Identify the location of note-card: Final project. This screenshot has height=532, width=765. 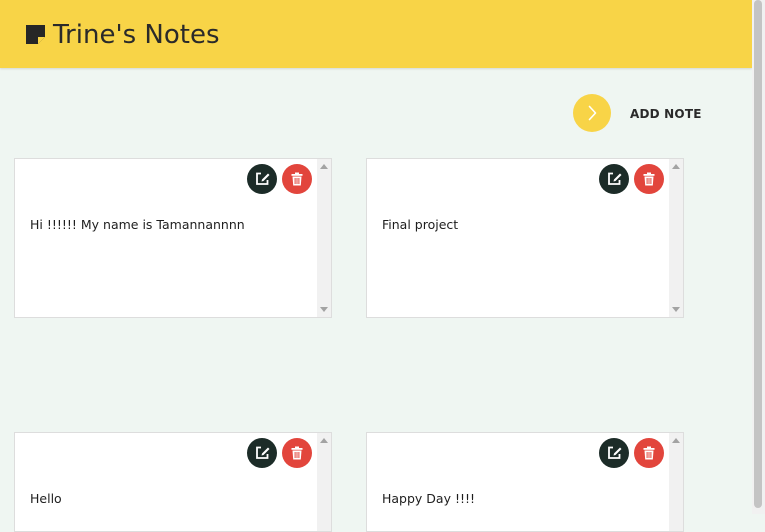
(525, 238).